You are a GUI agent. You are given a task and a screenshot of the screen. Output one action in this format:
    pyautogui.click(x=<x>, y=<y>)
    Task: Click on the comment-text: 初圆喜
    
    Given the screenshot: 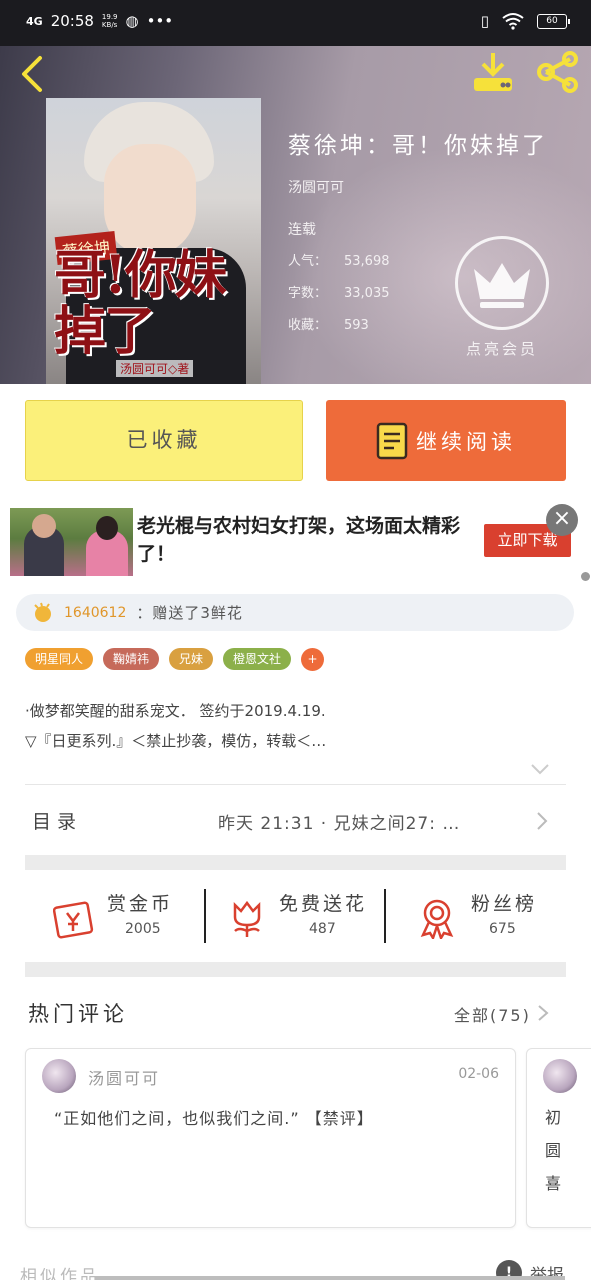 What is the action you would take?
    pyautogui.click(x=553, y=1150)
    